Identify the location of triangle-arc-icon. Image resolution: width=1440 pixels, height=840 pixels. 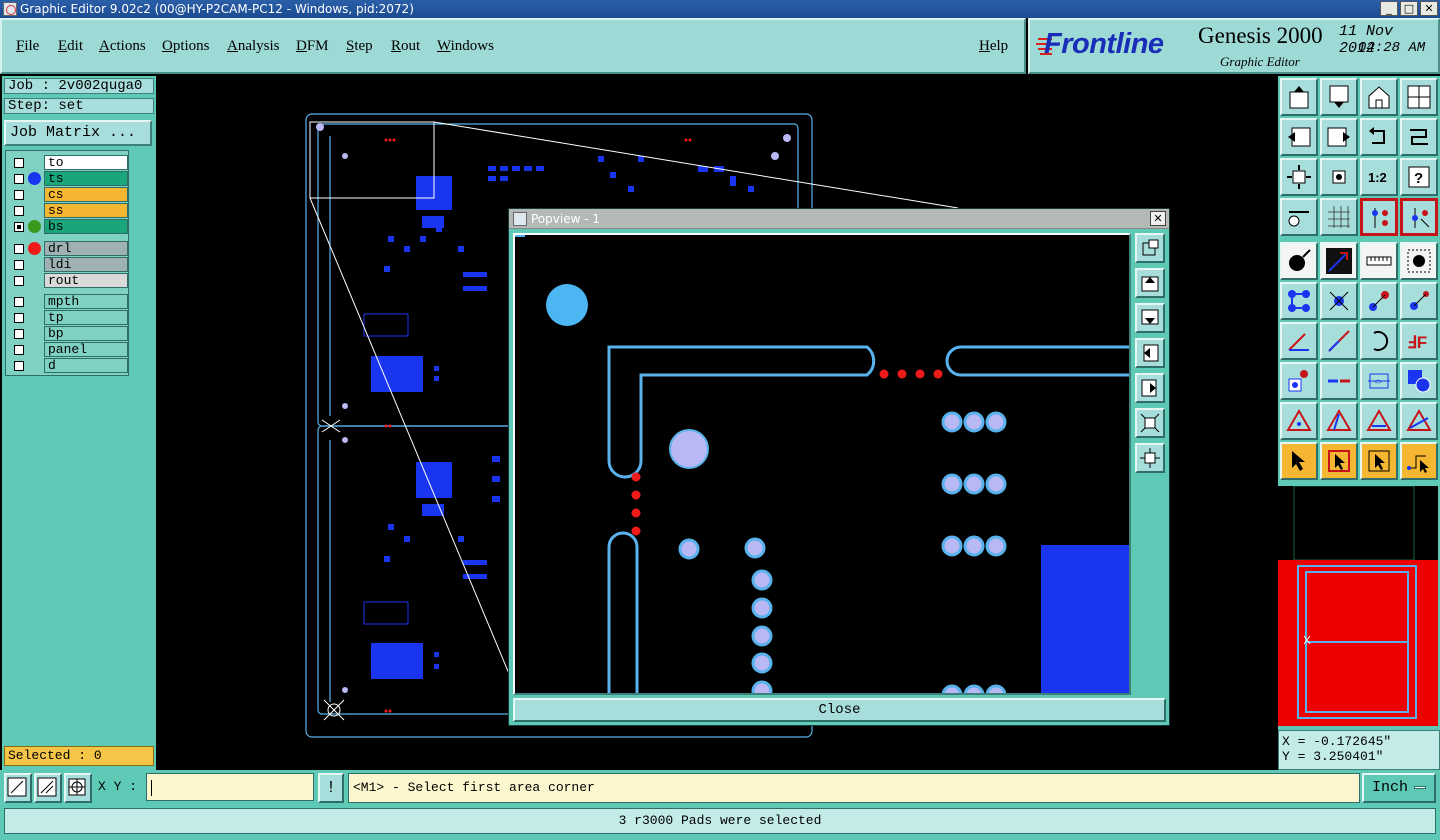
(1379, 421).